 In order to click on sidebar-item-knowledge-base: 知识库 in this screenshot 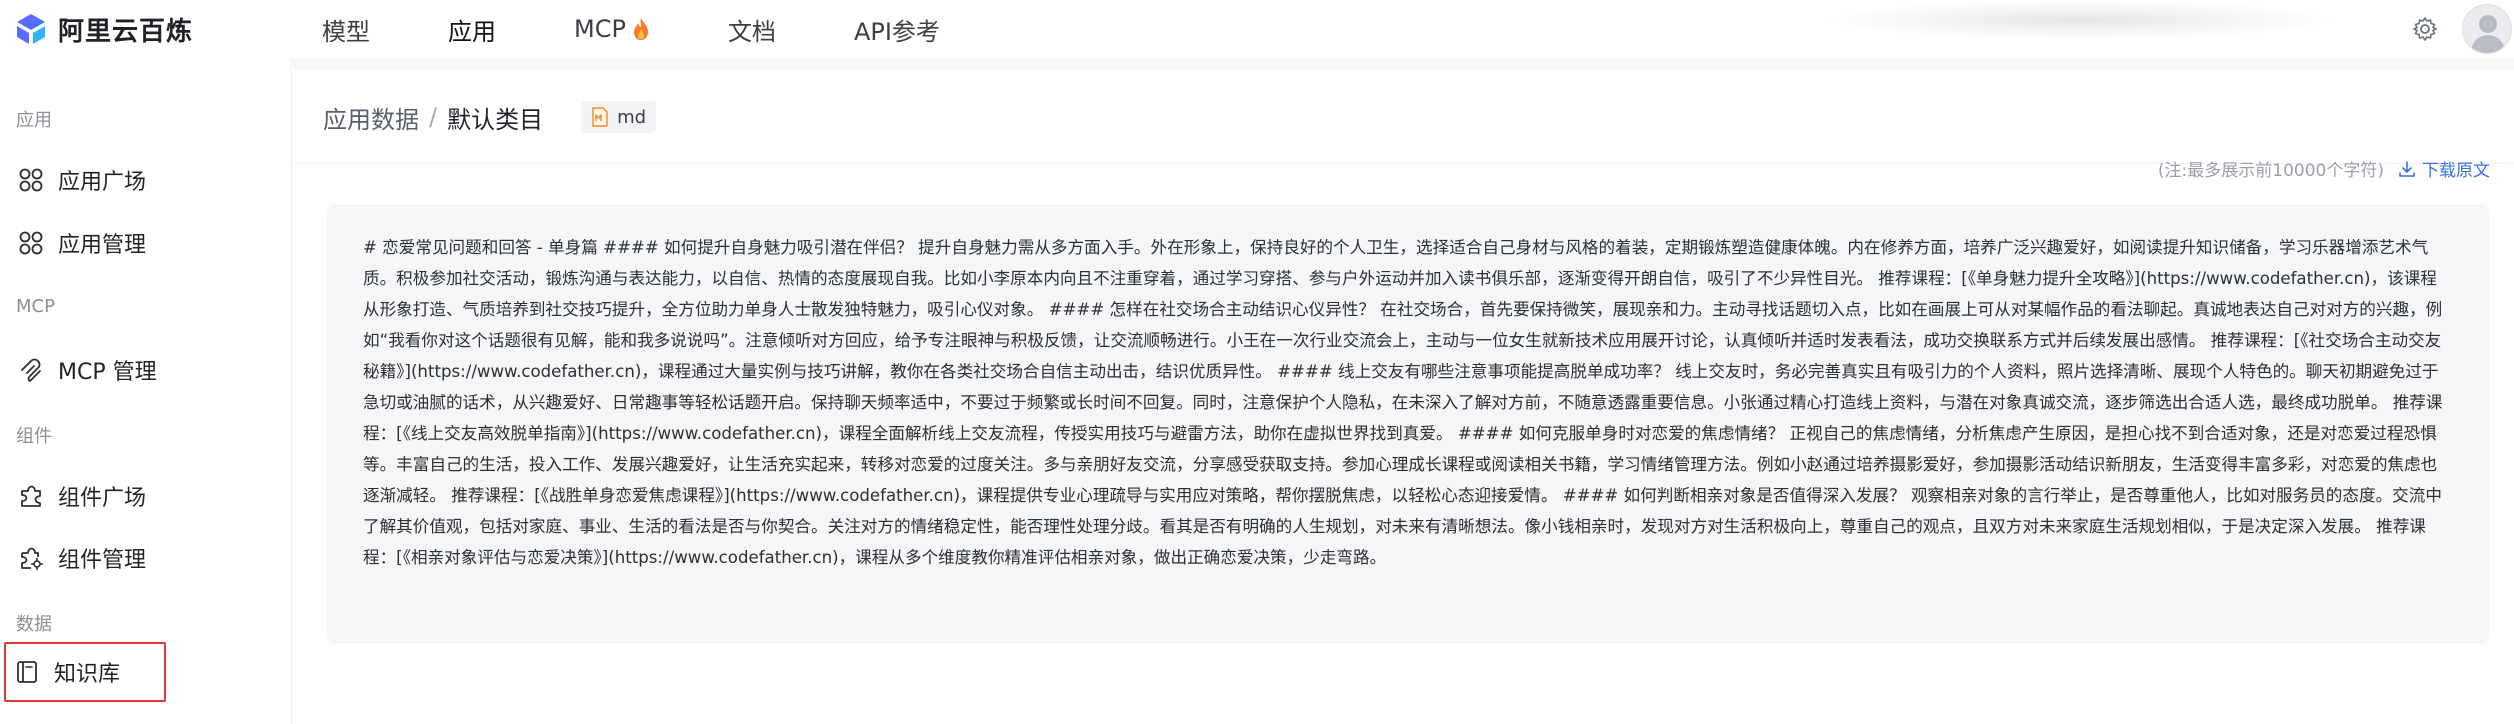, I will do `click(85, 672)`.